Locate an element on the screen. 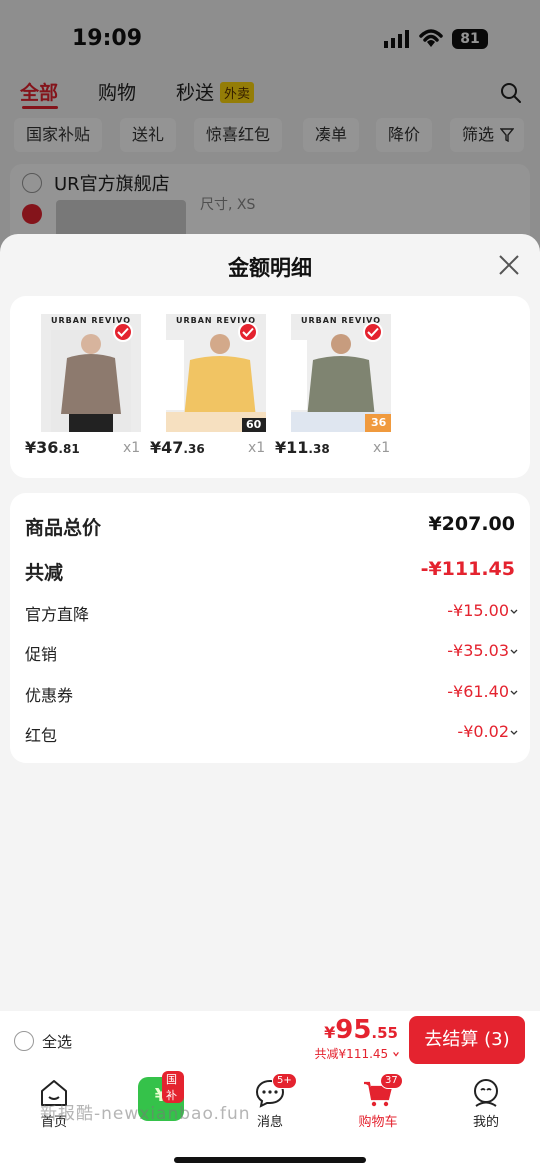 This screenshot has width=540, height=1173. item-price: ¥11.38 is located at coordinates (302, 447).